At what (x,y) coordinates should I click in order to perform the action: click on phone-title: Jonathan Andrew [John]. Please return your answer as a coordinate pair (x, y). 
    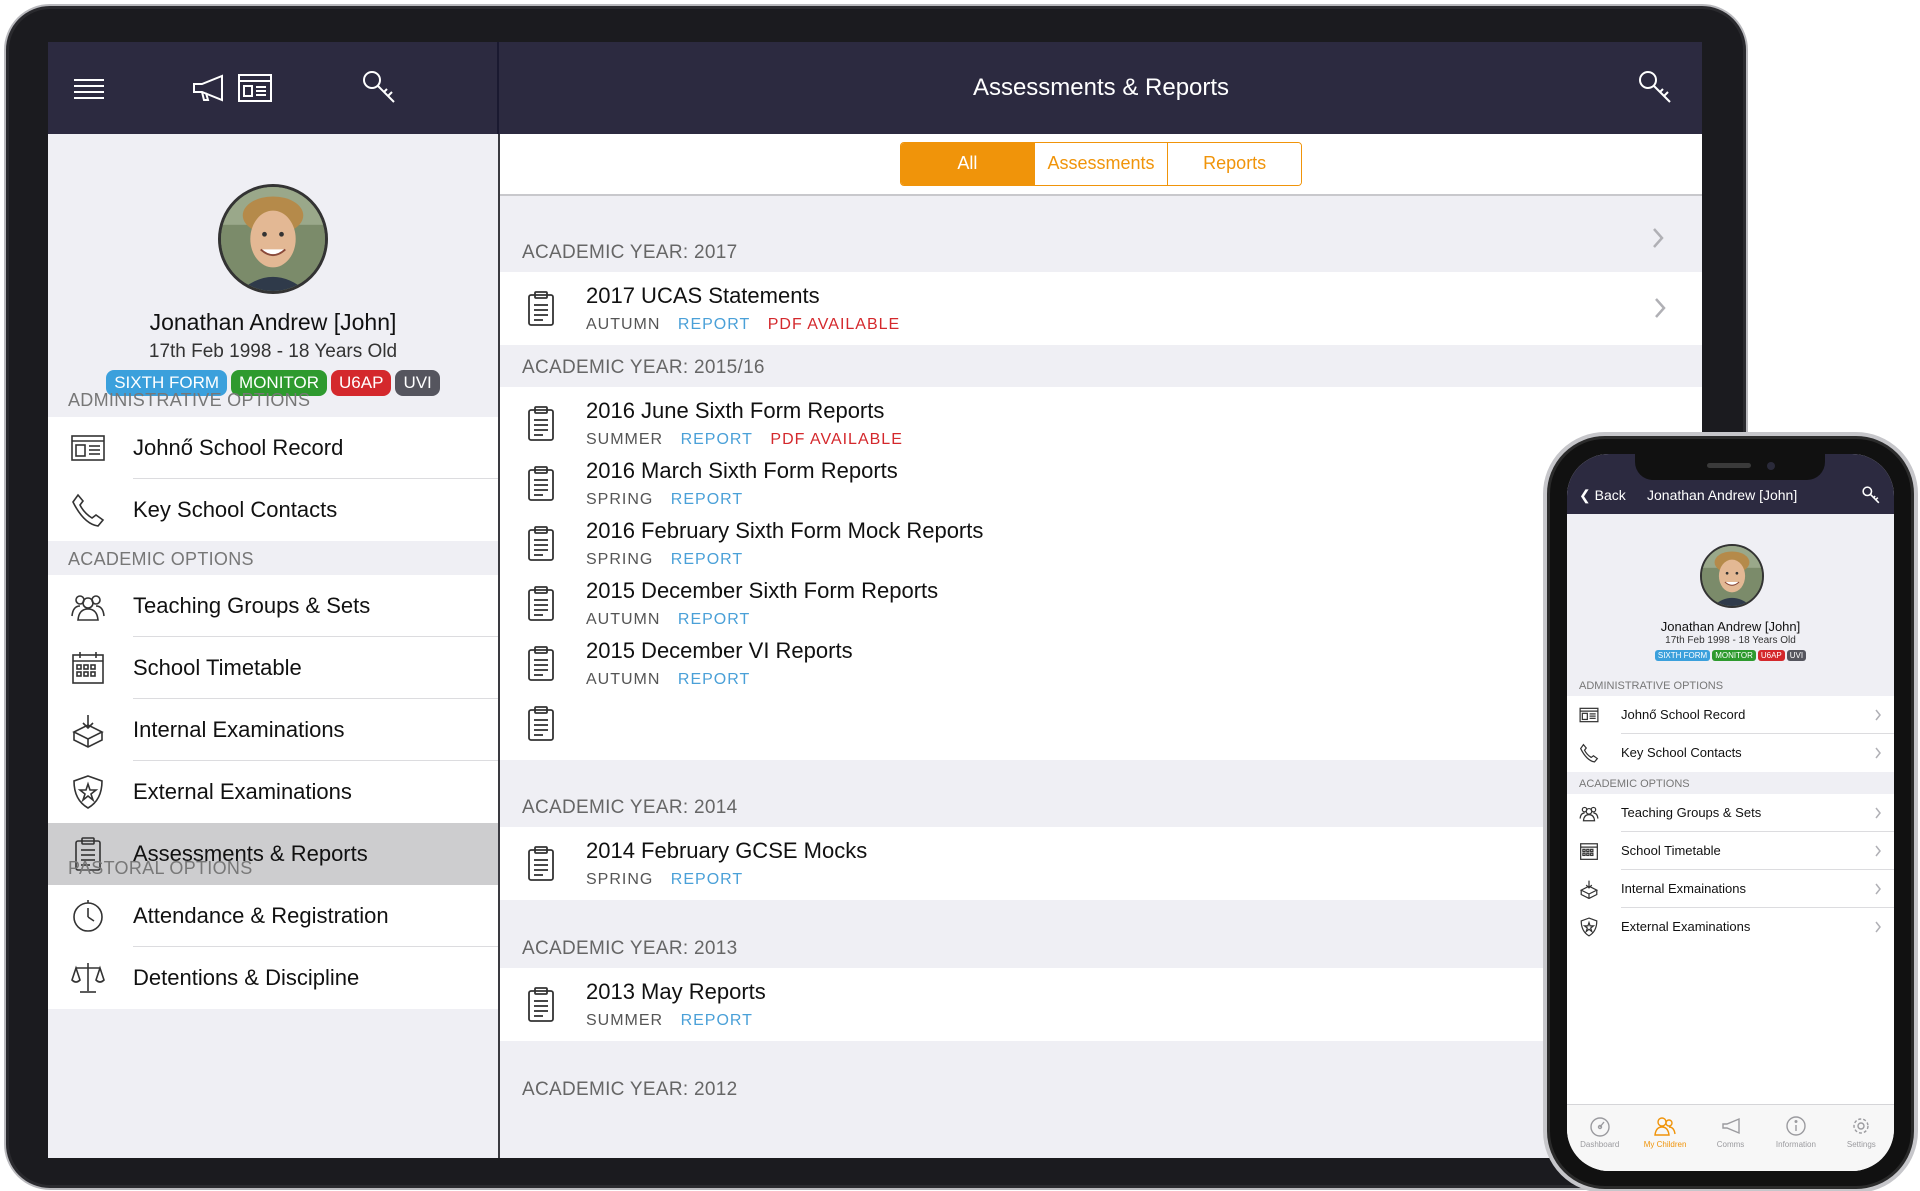
    Looking at the image, I should click on (1722, 495).